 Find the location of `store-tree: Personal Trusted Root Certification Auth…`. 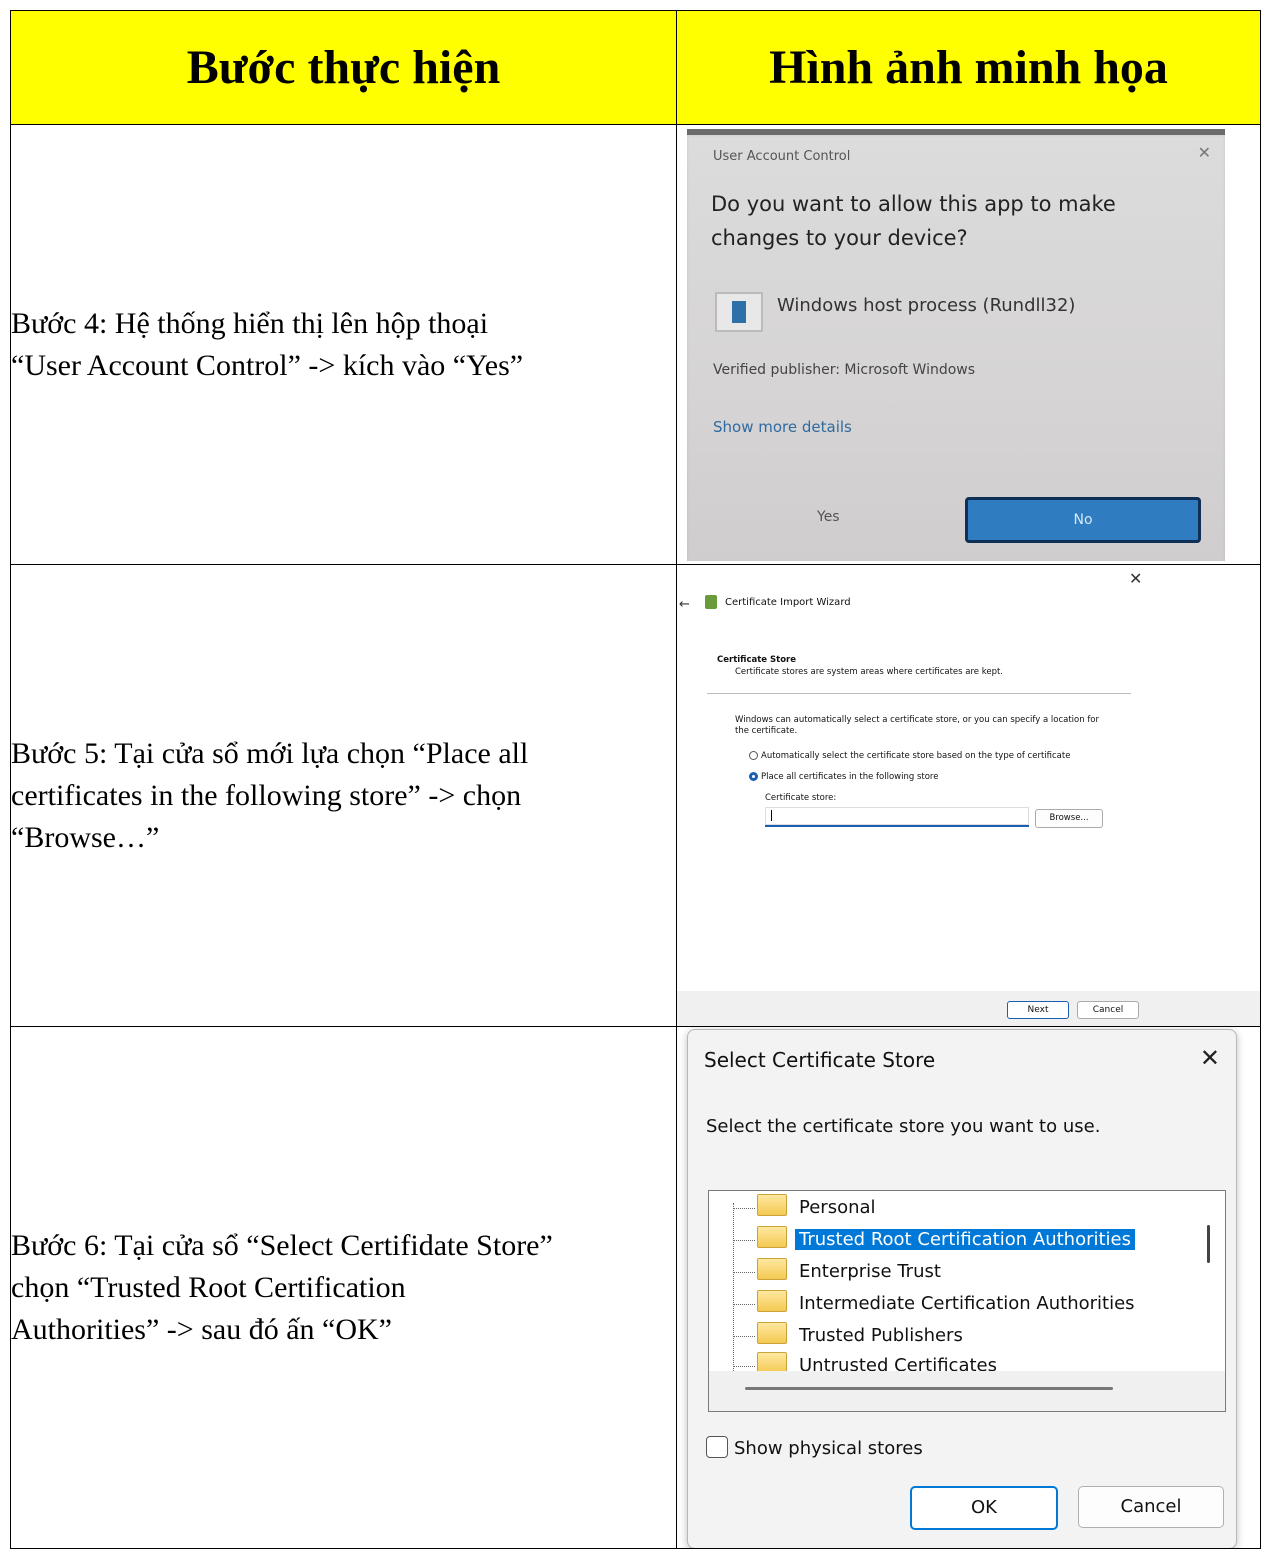

store-tree: Personal Trusted Root Certification Auth… is located at coordinates (967, 1301).